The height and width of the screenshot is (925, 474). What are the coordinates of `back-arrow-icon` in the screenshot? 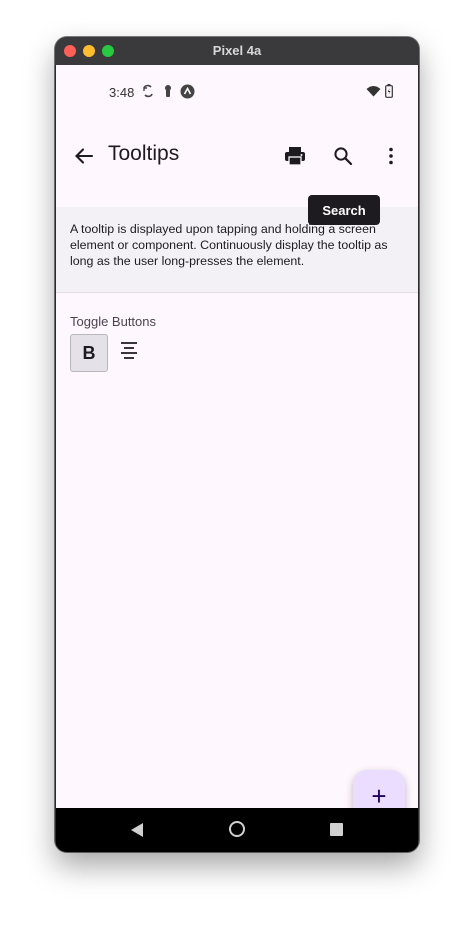 It's located at (84, 156).